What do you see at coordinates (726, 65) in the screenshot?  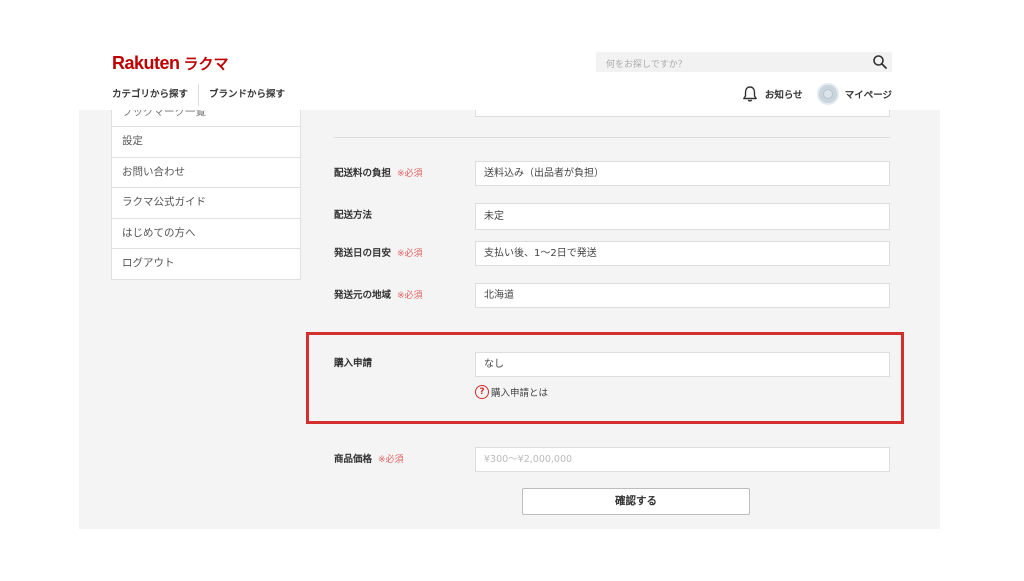 I see `search-input` at bounding box center [726, 65].